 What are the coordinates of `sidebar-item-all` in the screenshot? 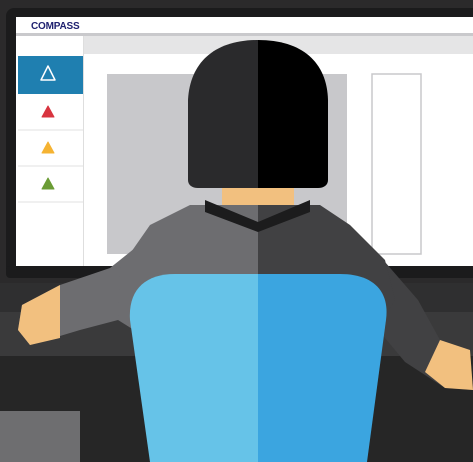 It's located at (50, 75).